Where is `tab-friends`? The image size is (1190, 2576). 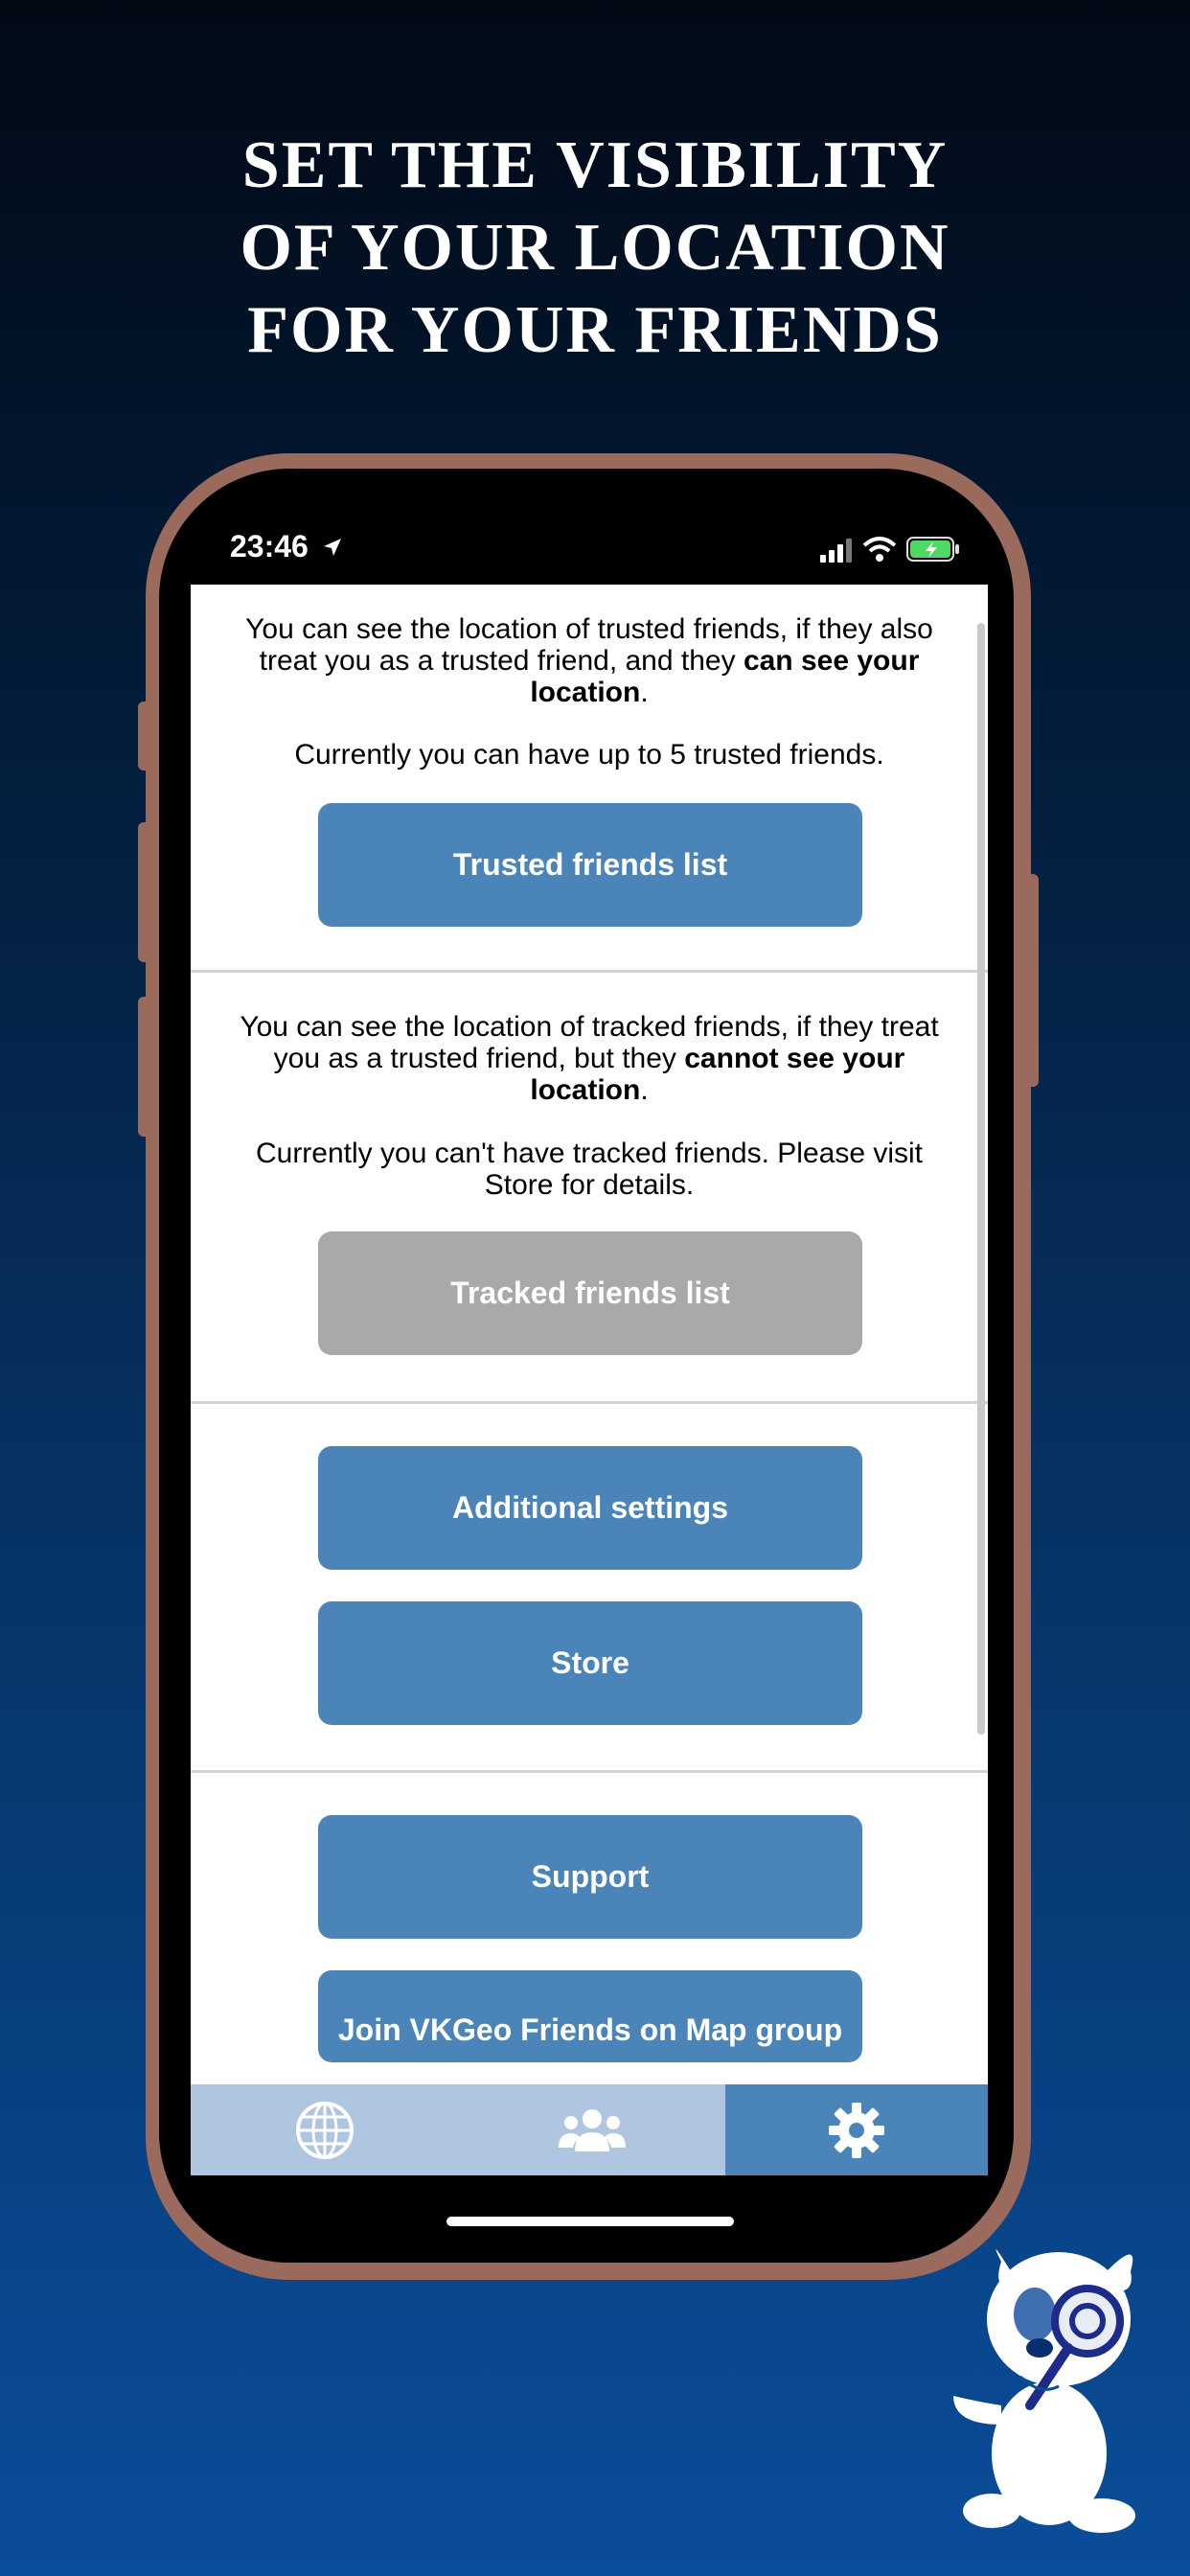
tab-friends is located at coordinates (591, 2129).